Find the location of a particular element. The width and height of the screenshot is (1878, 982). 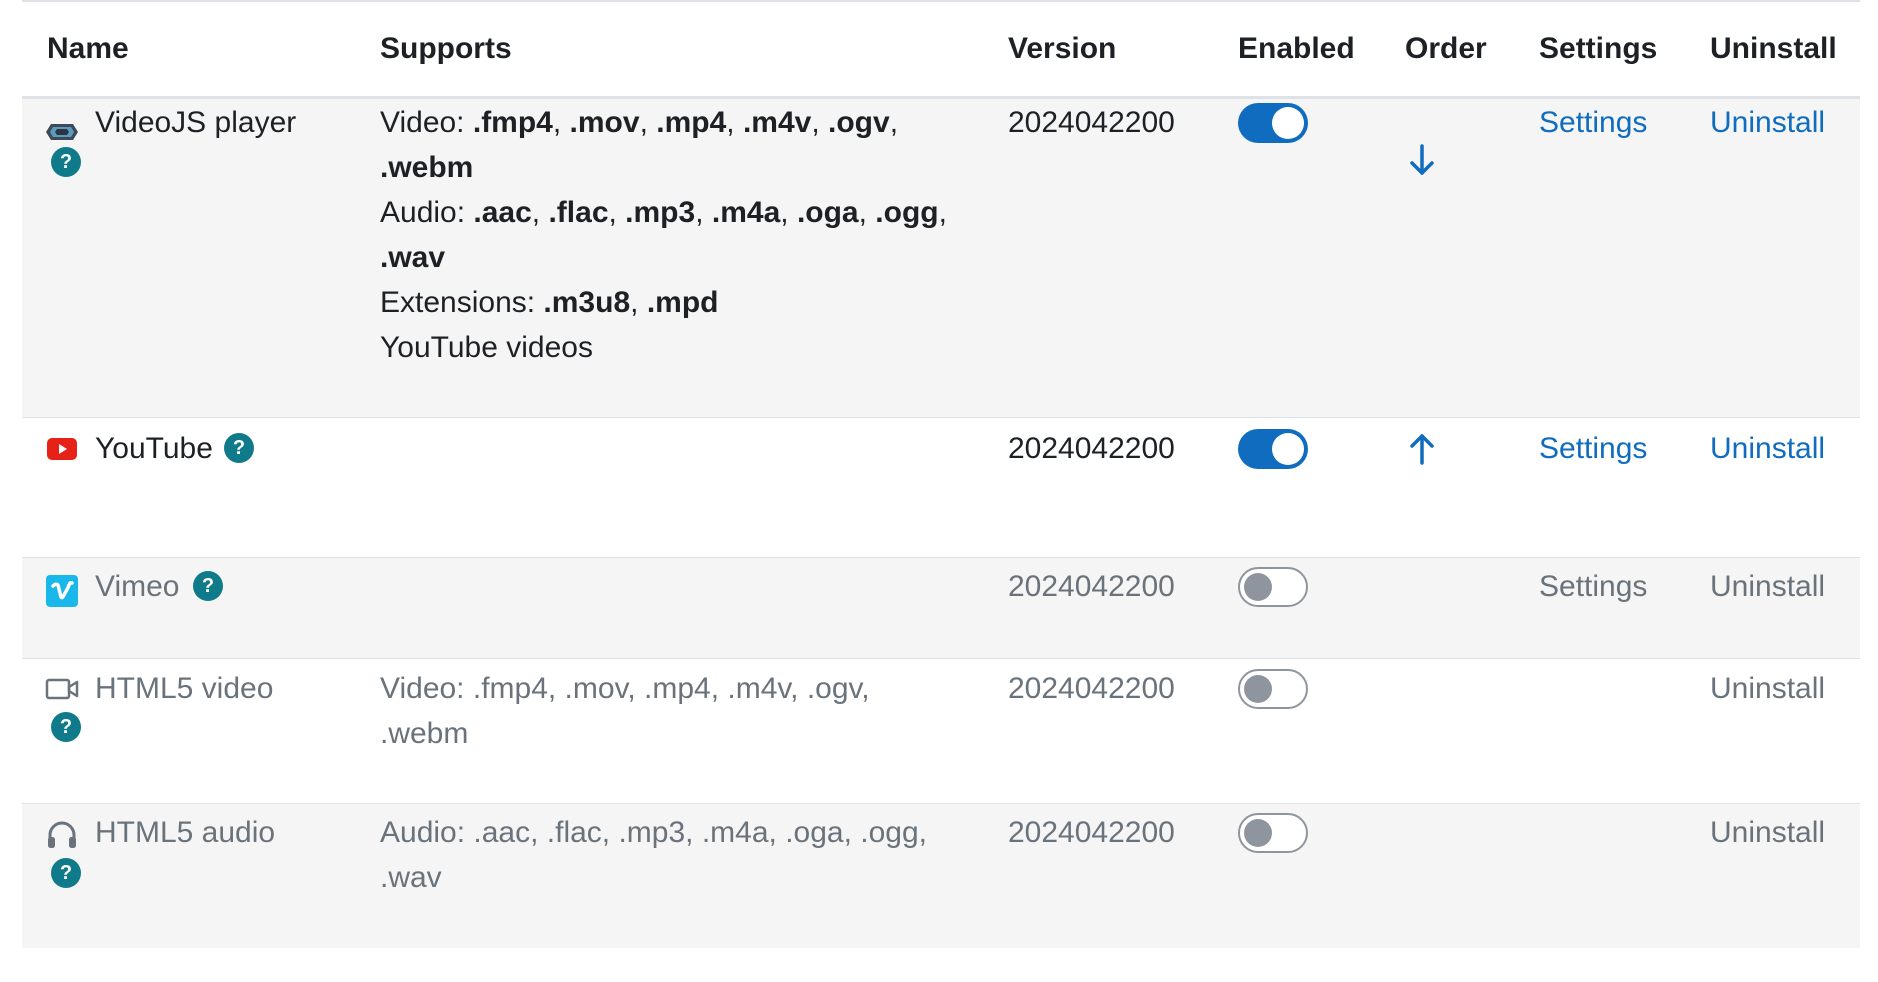

plugin-name: VideoJS player is located at coordinates (196, 122).